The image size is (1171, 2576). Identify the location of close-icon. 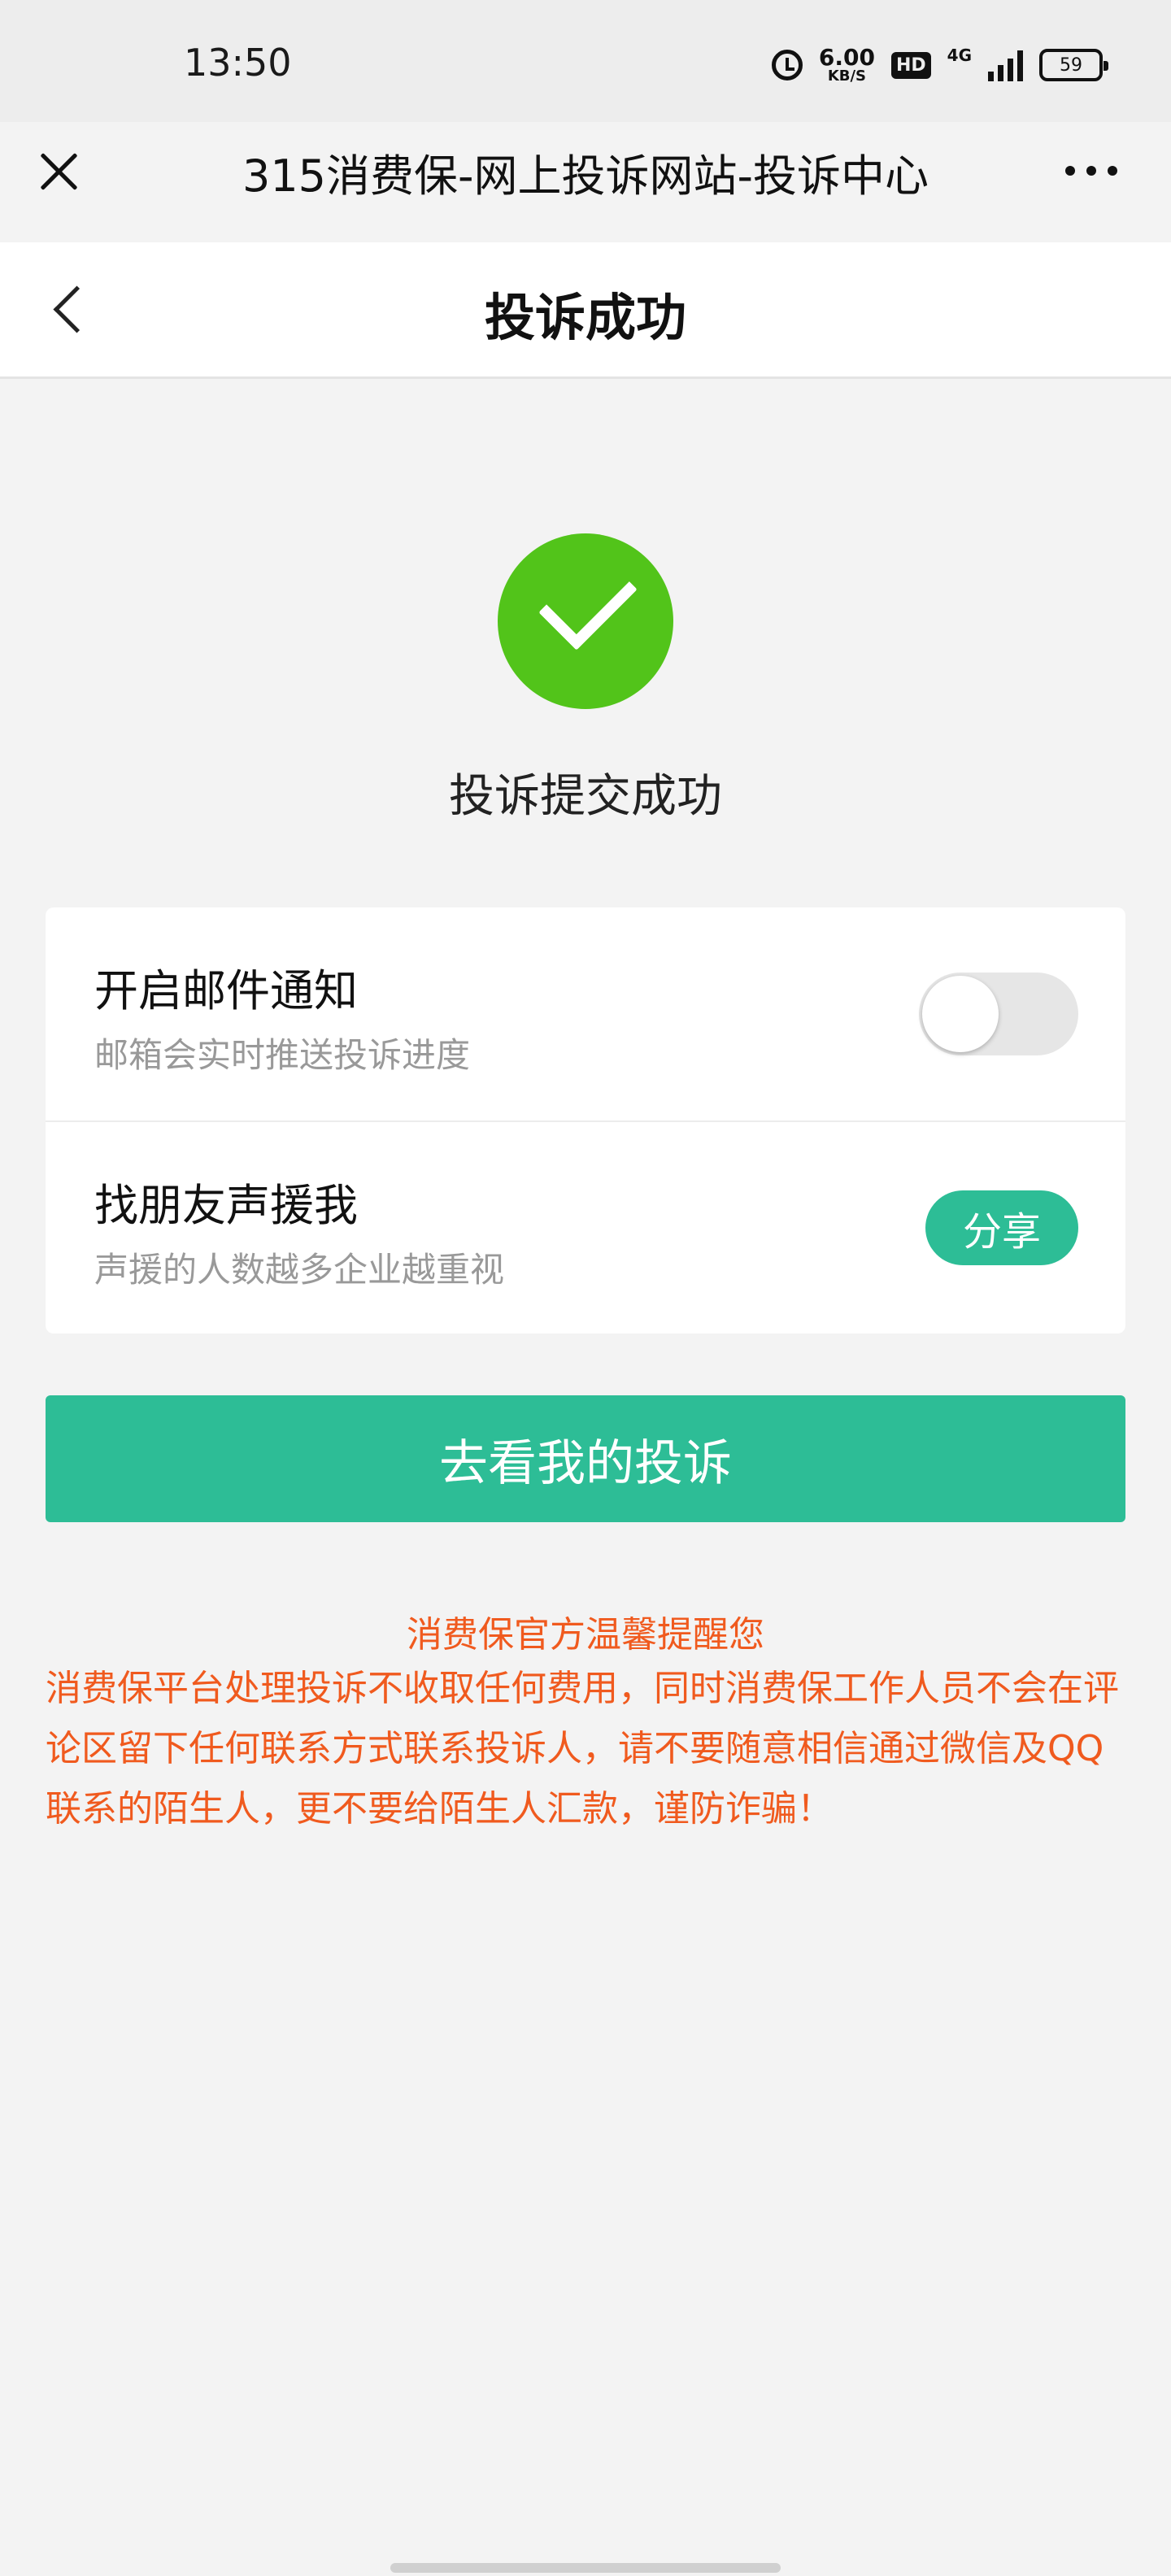
(58, 171).